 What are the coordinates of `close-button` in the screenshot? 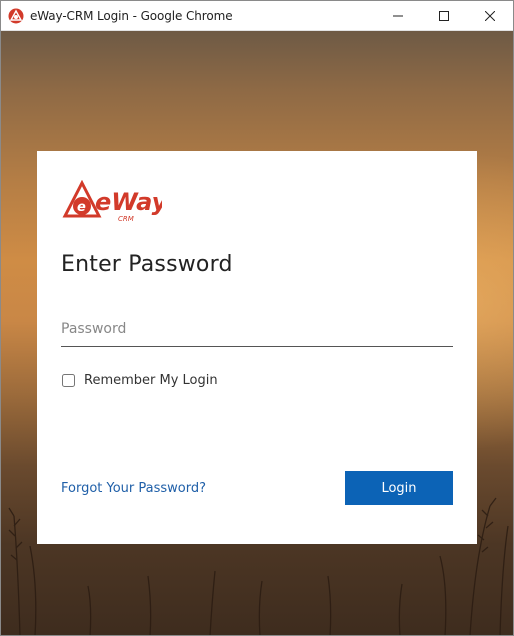 It's located at (490, 16).